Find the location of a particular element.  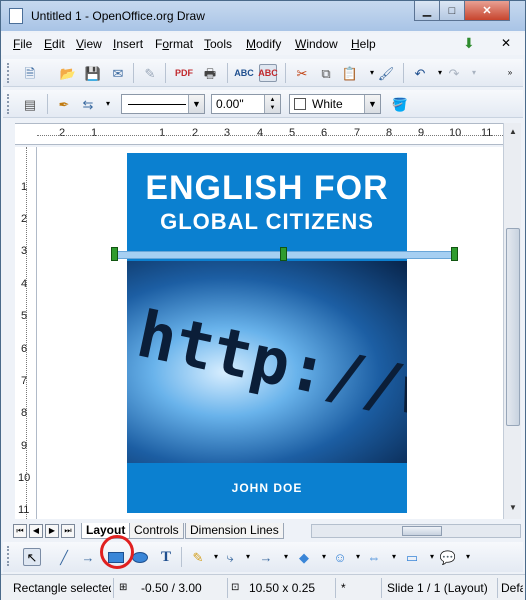

connector-dropdown-icon: ▾ is located at coordinates (248, 557).